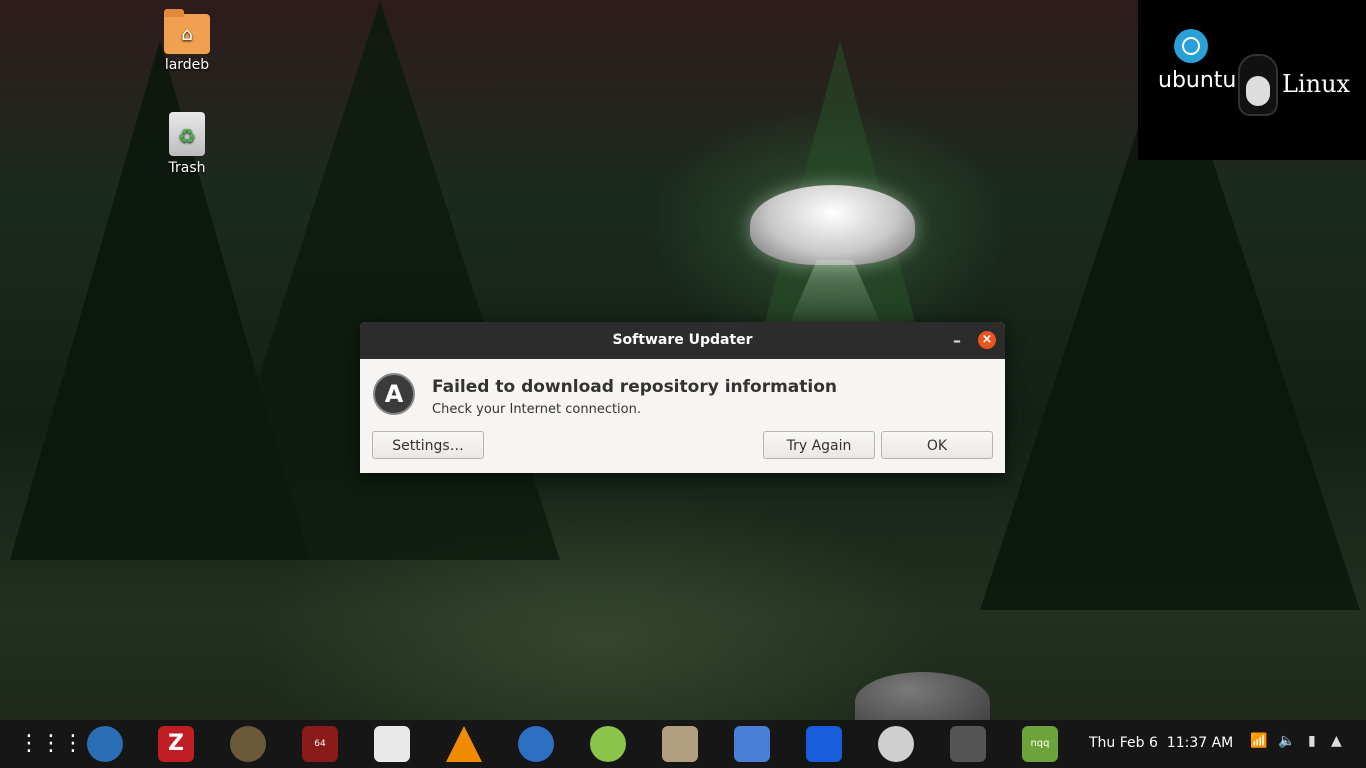  Describe the element at coordinates (392, 744) in the screenshot. I see `app-tiles-icon` at that location.